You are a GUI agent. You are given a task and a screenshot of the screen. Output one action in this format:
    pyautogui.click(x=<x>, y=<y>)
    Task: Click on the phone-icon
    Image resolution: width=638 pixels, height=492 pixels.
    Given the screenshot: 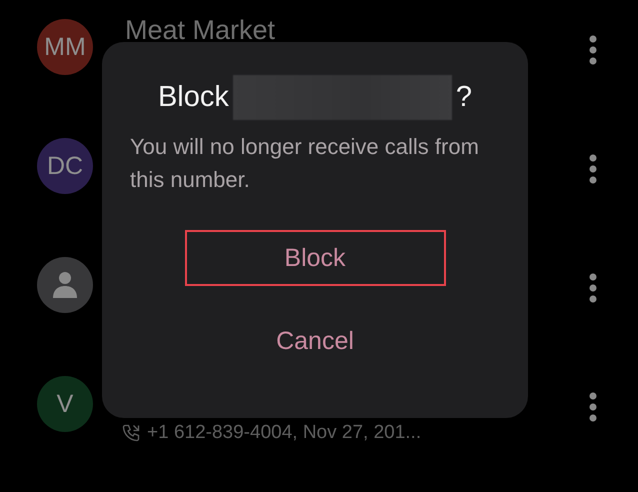 What is the action you would take?
    pyautogui.click(x=131, y=433)
    